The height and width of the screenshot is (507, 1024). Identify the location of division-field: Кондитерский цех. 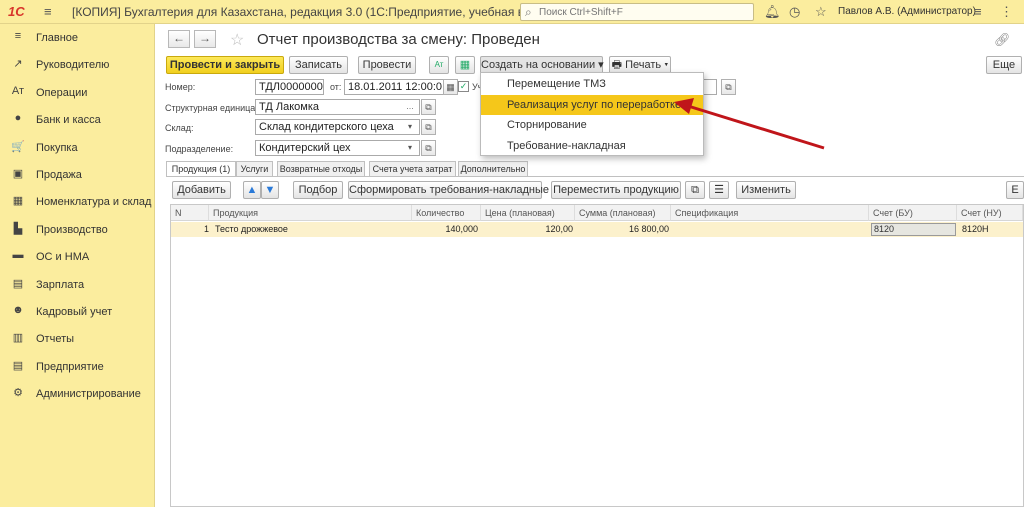
(337, 148).